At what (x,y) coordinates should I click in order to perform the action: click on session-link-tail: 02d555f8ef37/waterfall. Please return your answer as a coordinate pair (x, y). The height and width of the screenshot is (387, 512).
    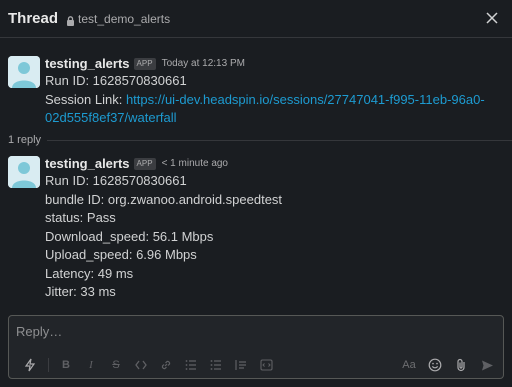
    Looking at the image, I should click on (111, 117).